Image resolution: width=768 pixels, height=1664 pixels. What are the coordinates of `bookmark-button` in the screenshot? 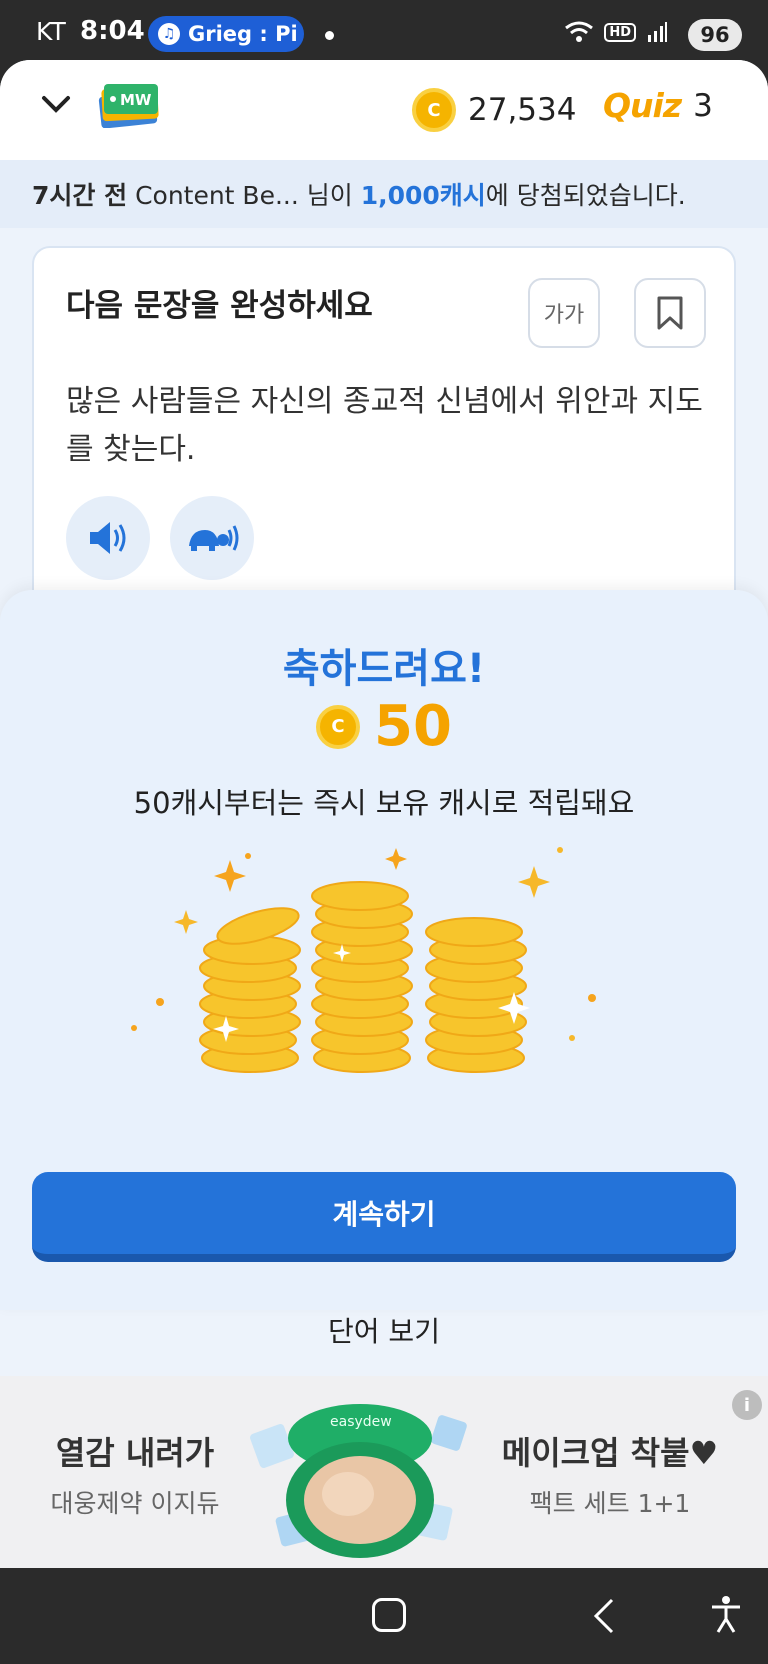 It's located at (670, 313).